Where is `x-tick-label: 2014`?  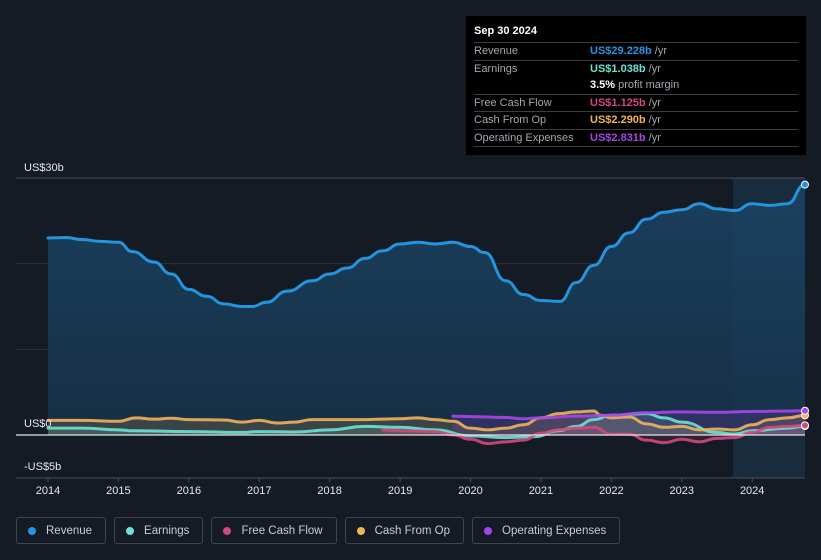 x-tick-label: 2014 is located at coordinates (48, 491).